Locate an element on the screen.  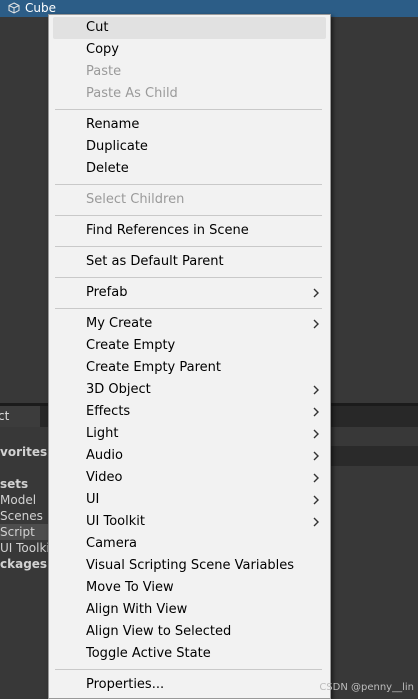
menu-item-my-create: My Create is located at coordinates (189, 324).